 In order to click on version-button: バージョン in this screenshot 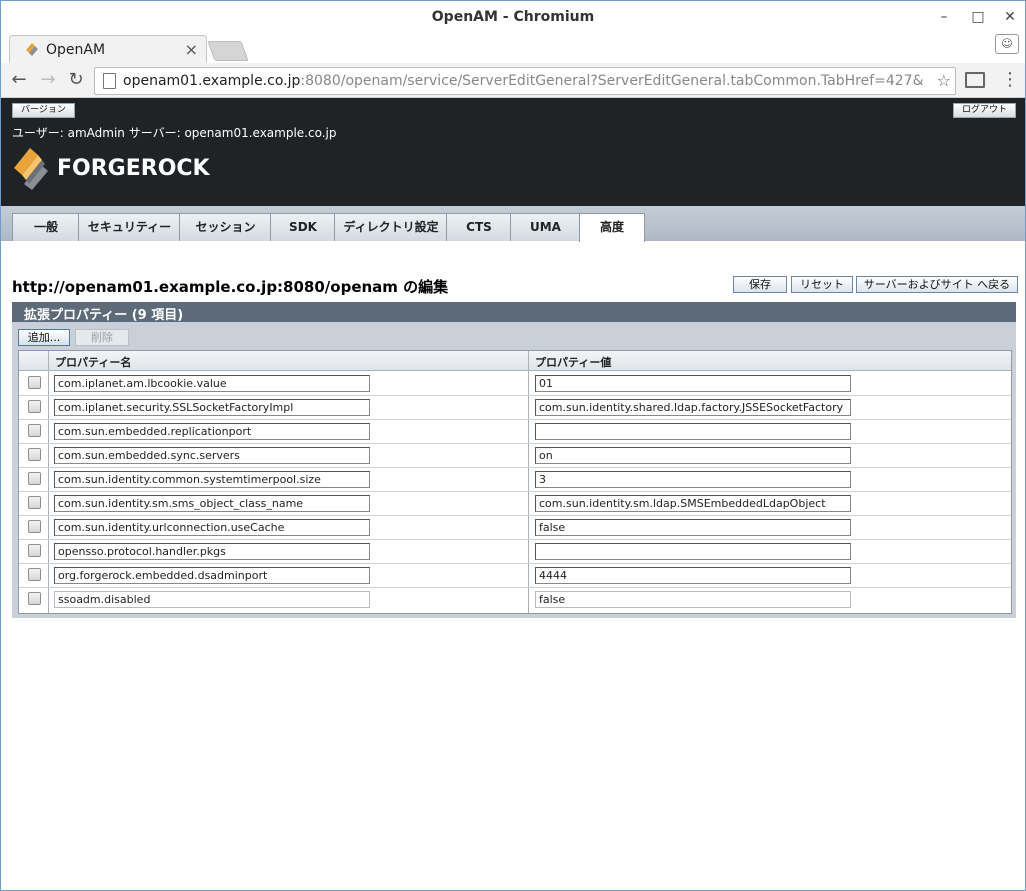, I will do `click(43, 110)`.